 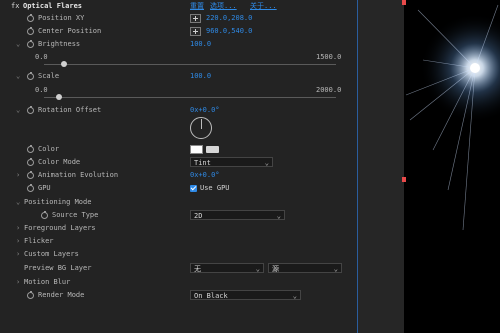 What do you see at coordinates (178, 268) in the screenshot?
I see `prop-preview-bg-layer: Preview BG Layer 无 ⌄ 源 ⌄` at bounding box center [178, 268].